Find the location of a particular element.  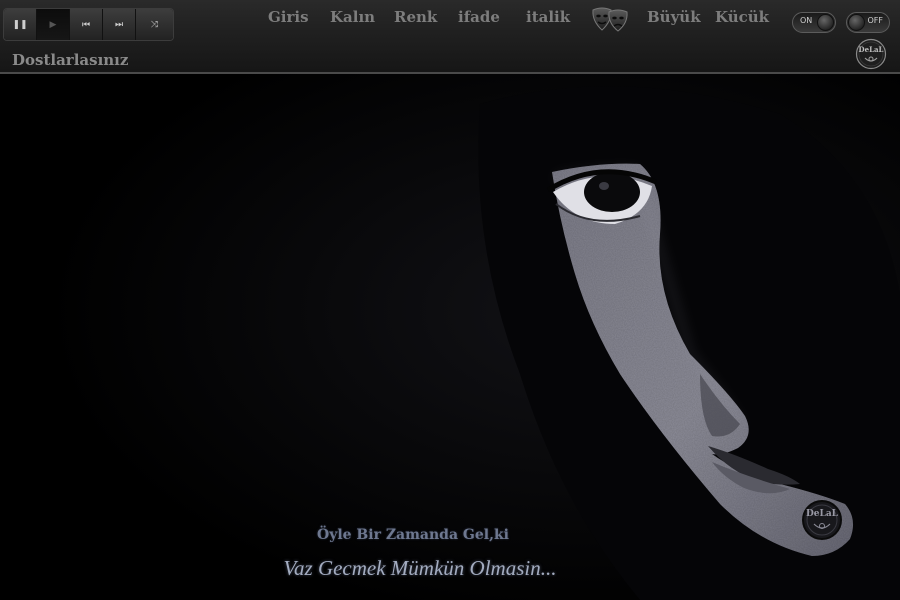

play-button: ▶ is located at coordinates (53, 24).